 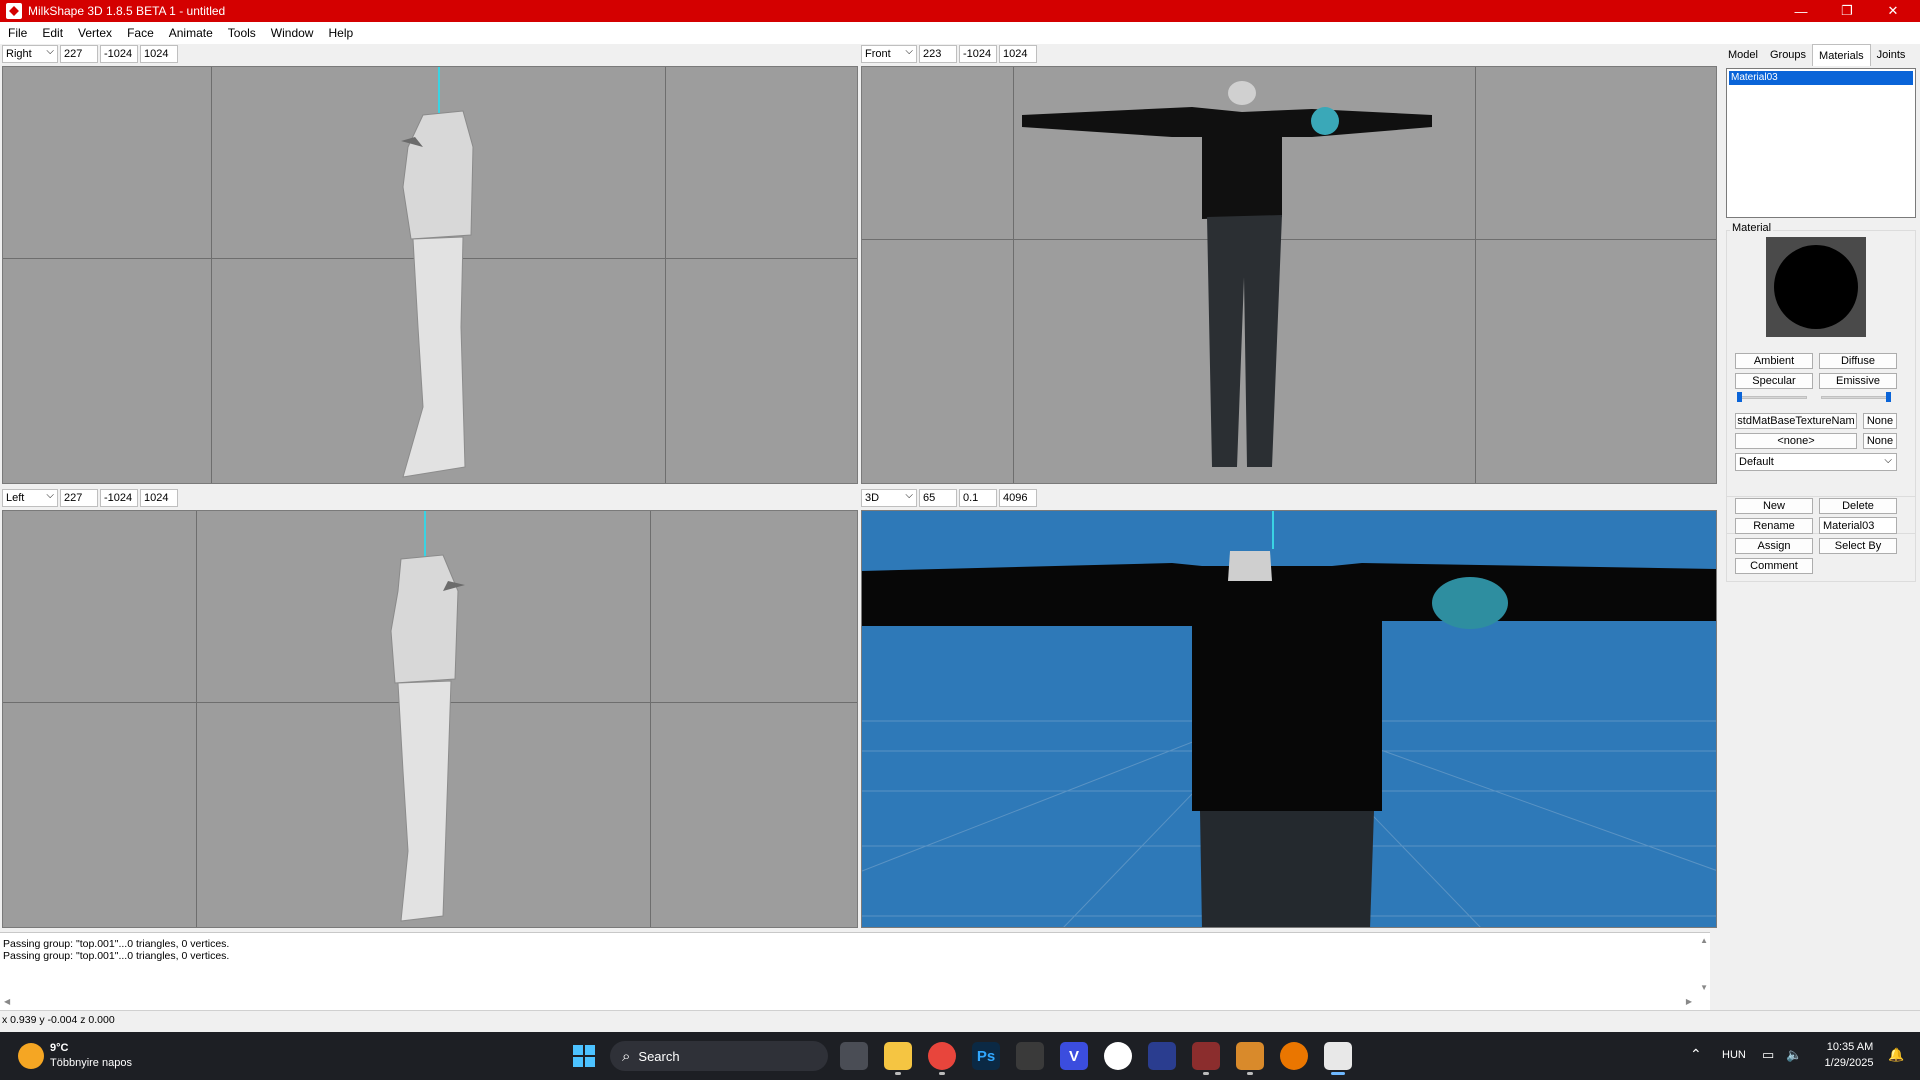 What do you see at coordinates (1696, 1054) in the screenshot?
I see `chevron-up-icon: ⌃` at bounding box center [1696, 1054].